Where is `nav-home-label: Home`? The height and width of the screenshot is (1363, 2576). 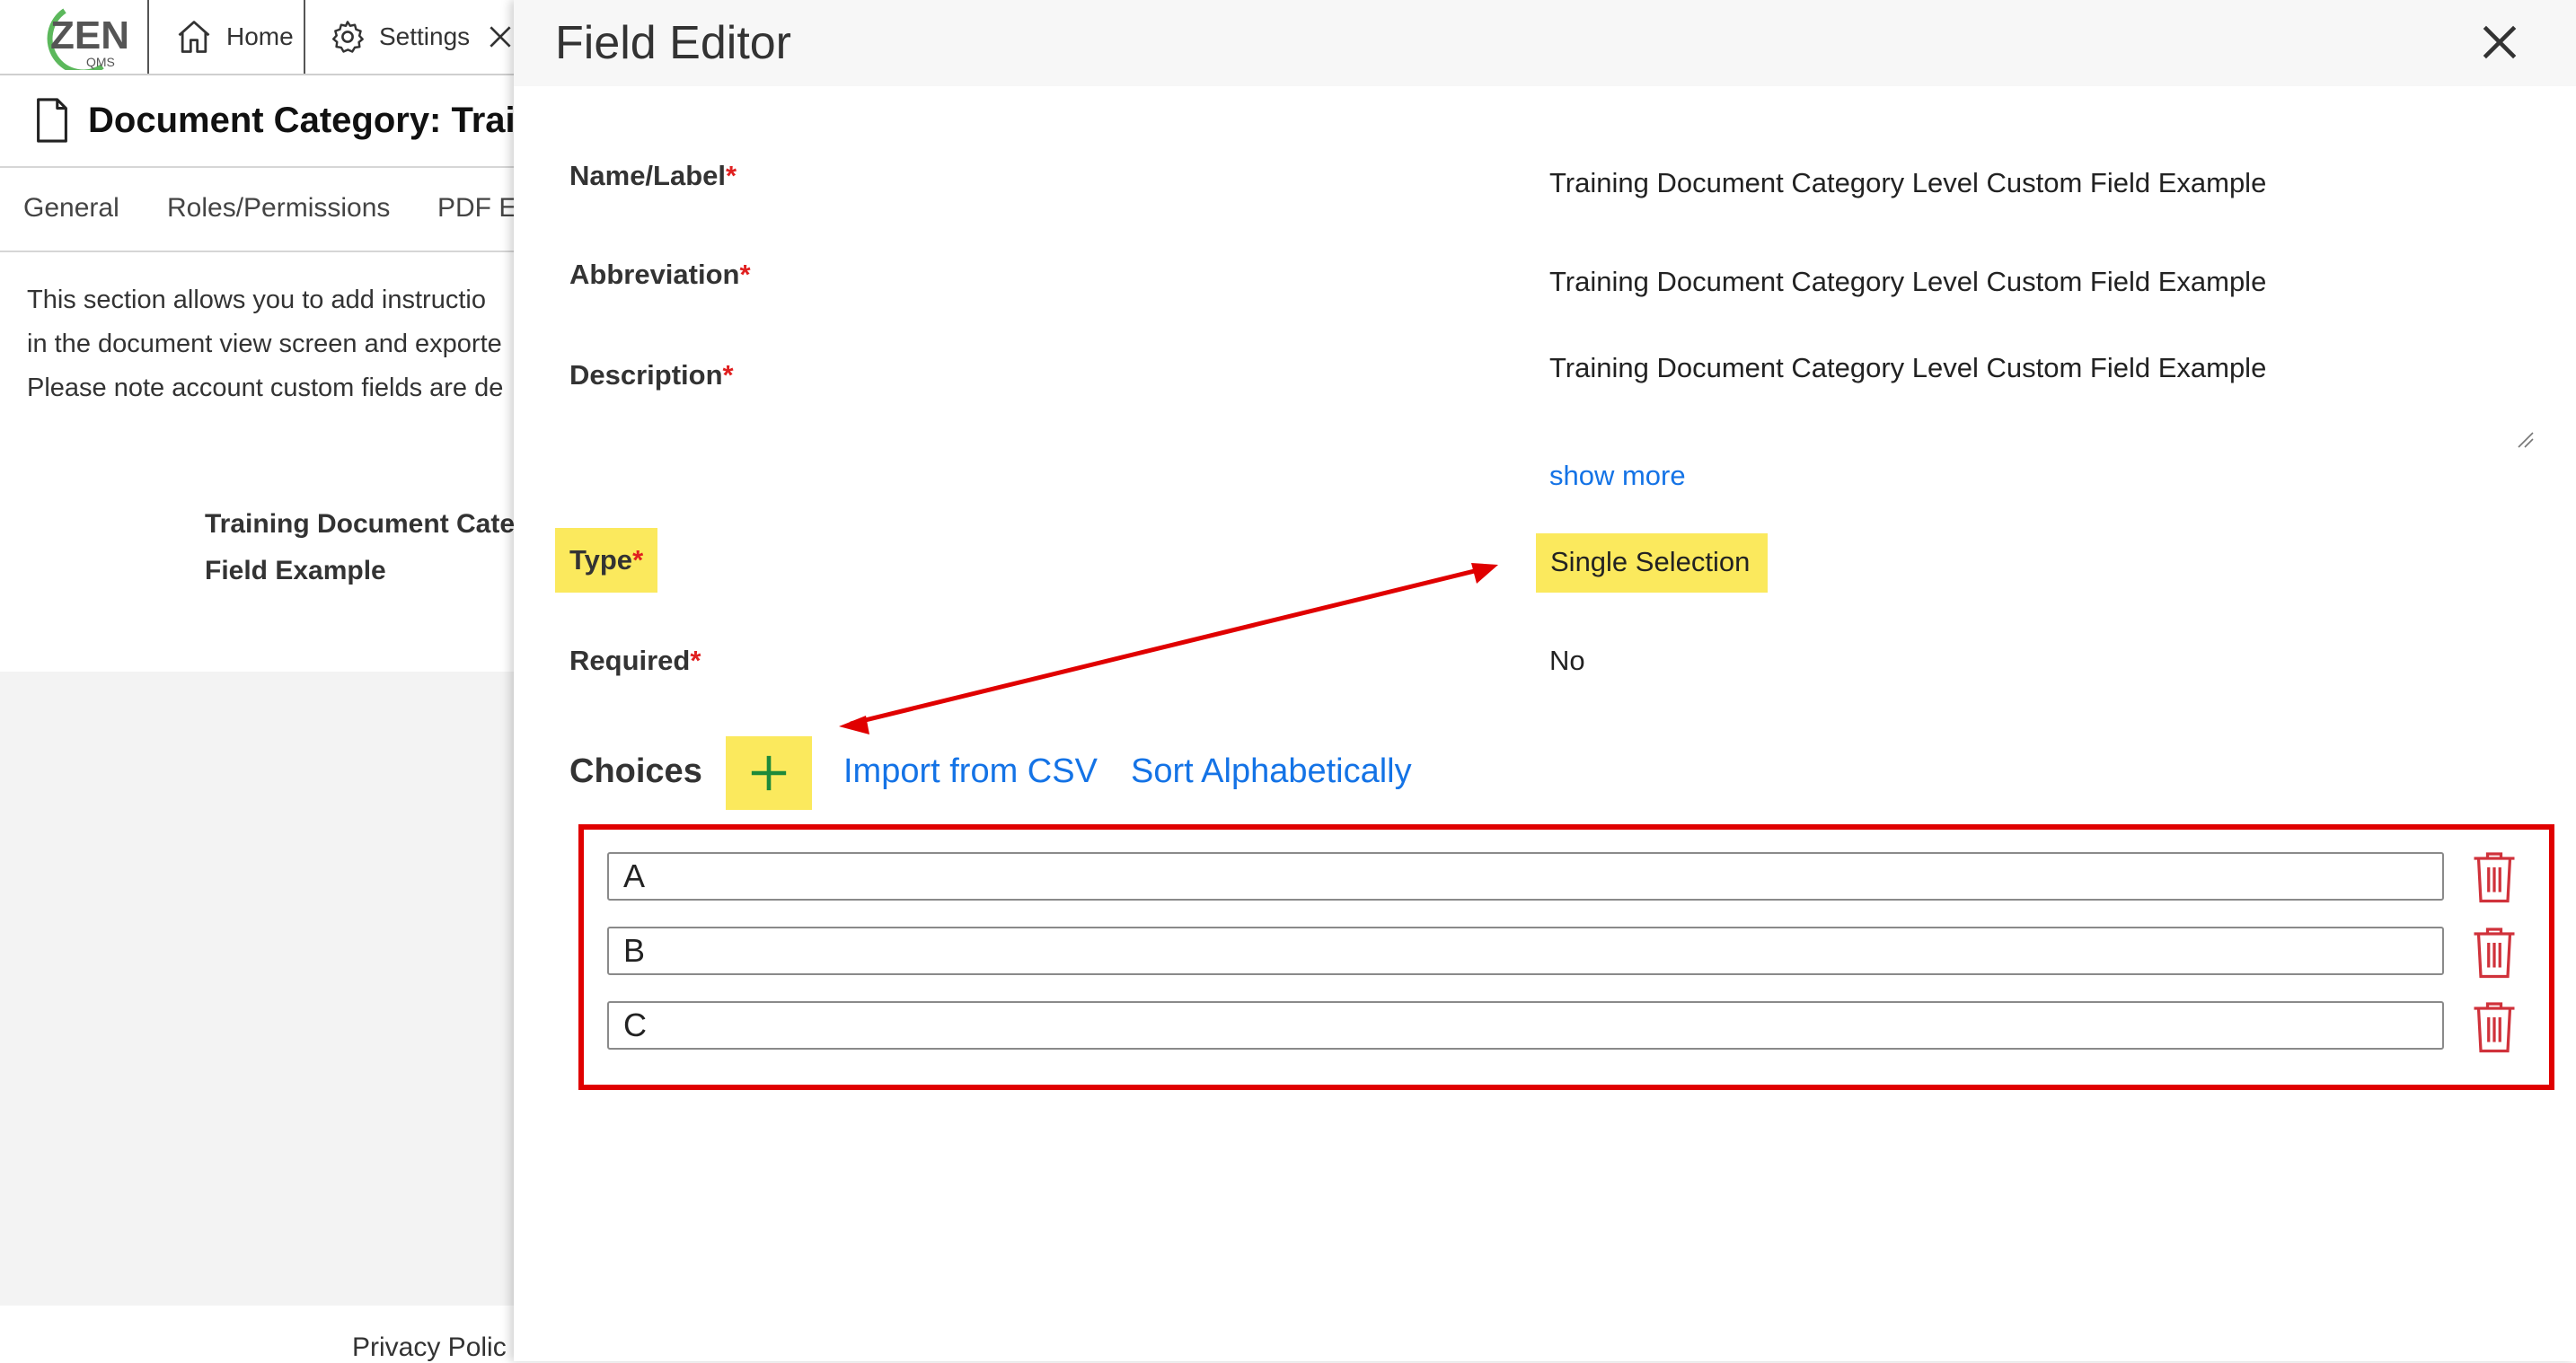
nav-home-label: Home is located at coordinates (260, 36).